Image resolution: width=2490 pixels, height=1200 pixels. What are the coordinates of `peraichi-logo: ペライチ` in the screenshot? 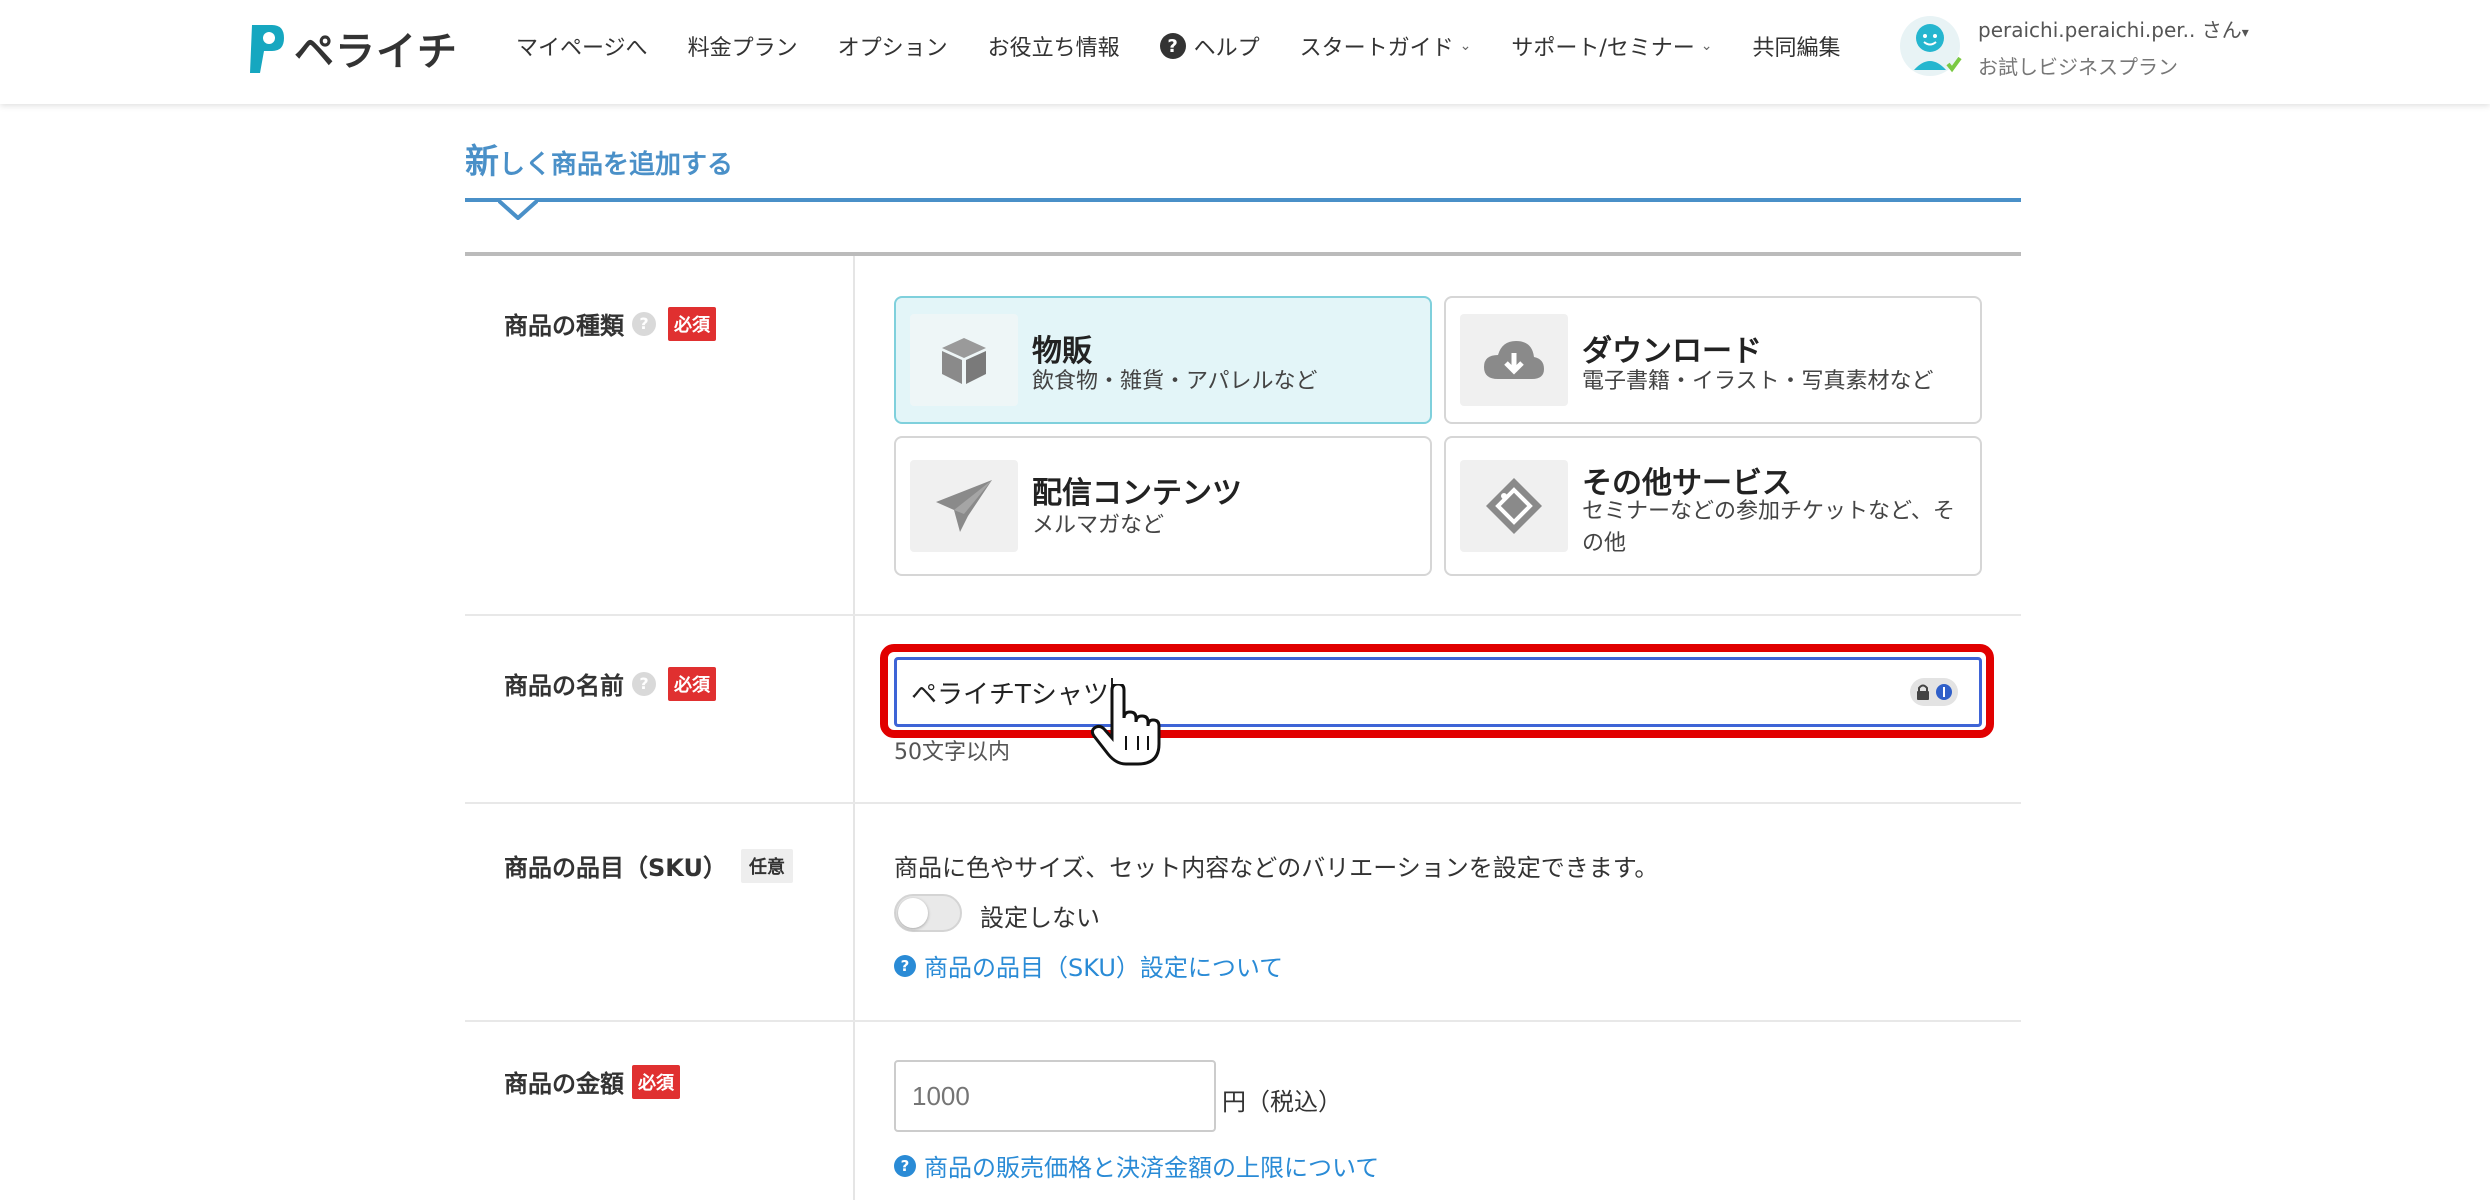 It's located at (352, 48).